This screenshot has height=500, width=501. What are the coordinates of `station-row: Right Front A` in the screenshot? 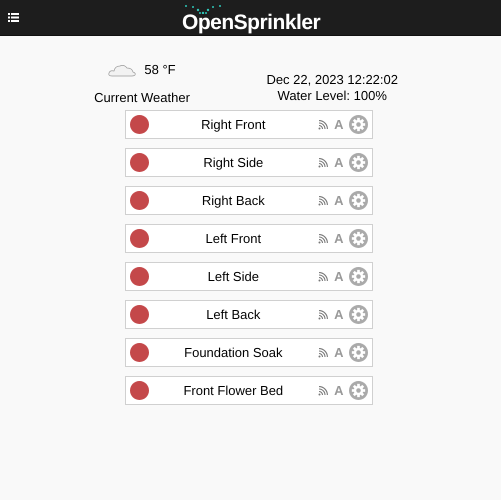 It's located at (248, 124).